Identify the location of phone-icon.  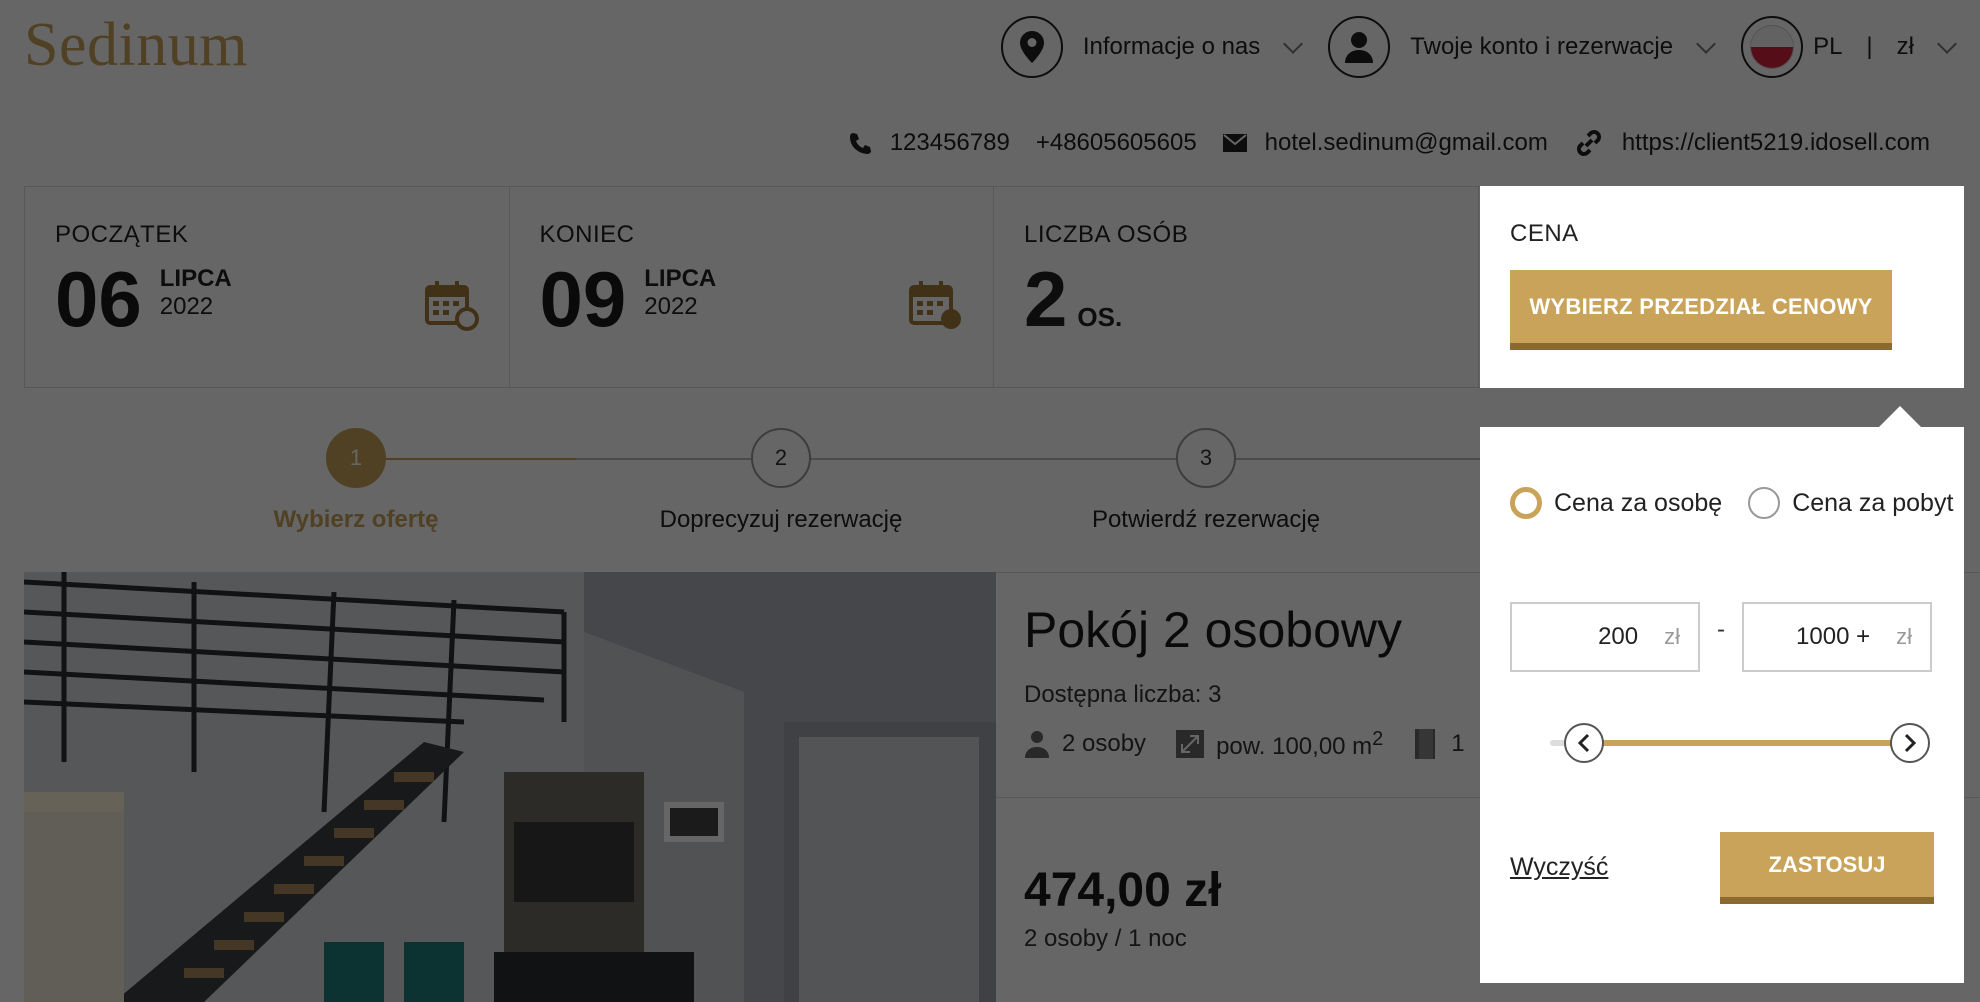
(860, 143).